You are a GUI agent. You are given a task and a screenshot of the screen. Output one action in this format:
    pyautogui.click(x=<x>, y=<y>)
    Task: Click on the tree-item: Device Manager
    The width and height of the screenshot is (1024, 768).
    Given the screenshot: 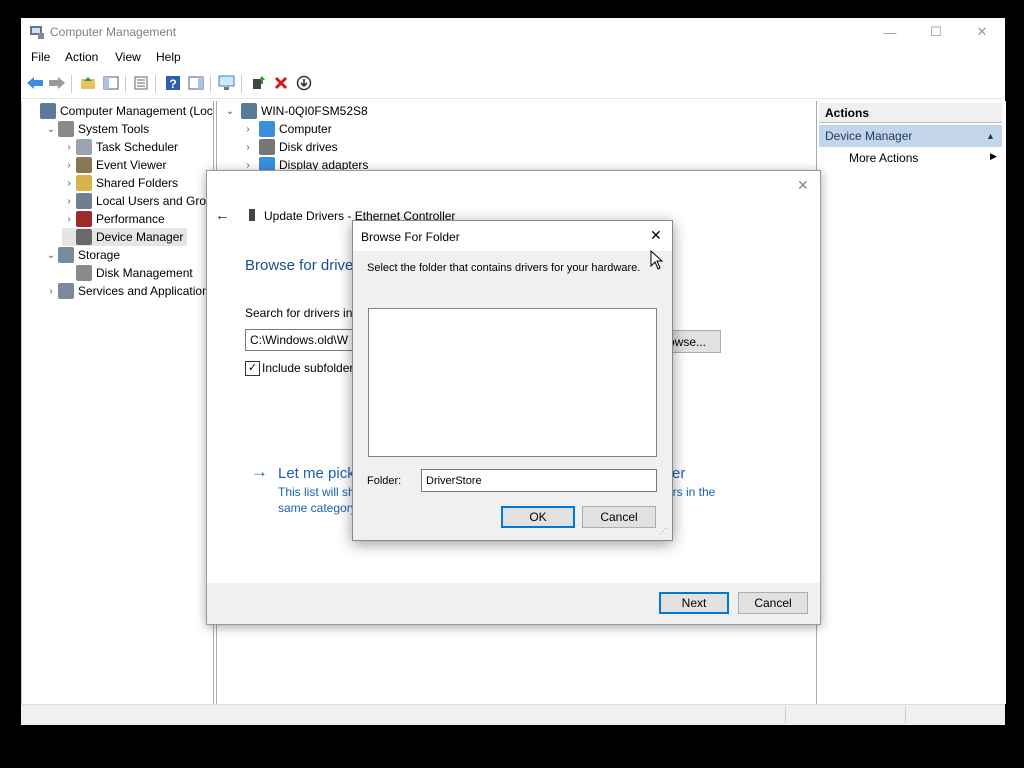 What is the action you would take?
    pyautogui.click(x=125, y=237)
    